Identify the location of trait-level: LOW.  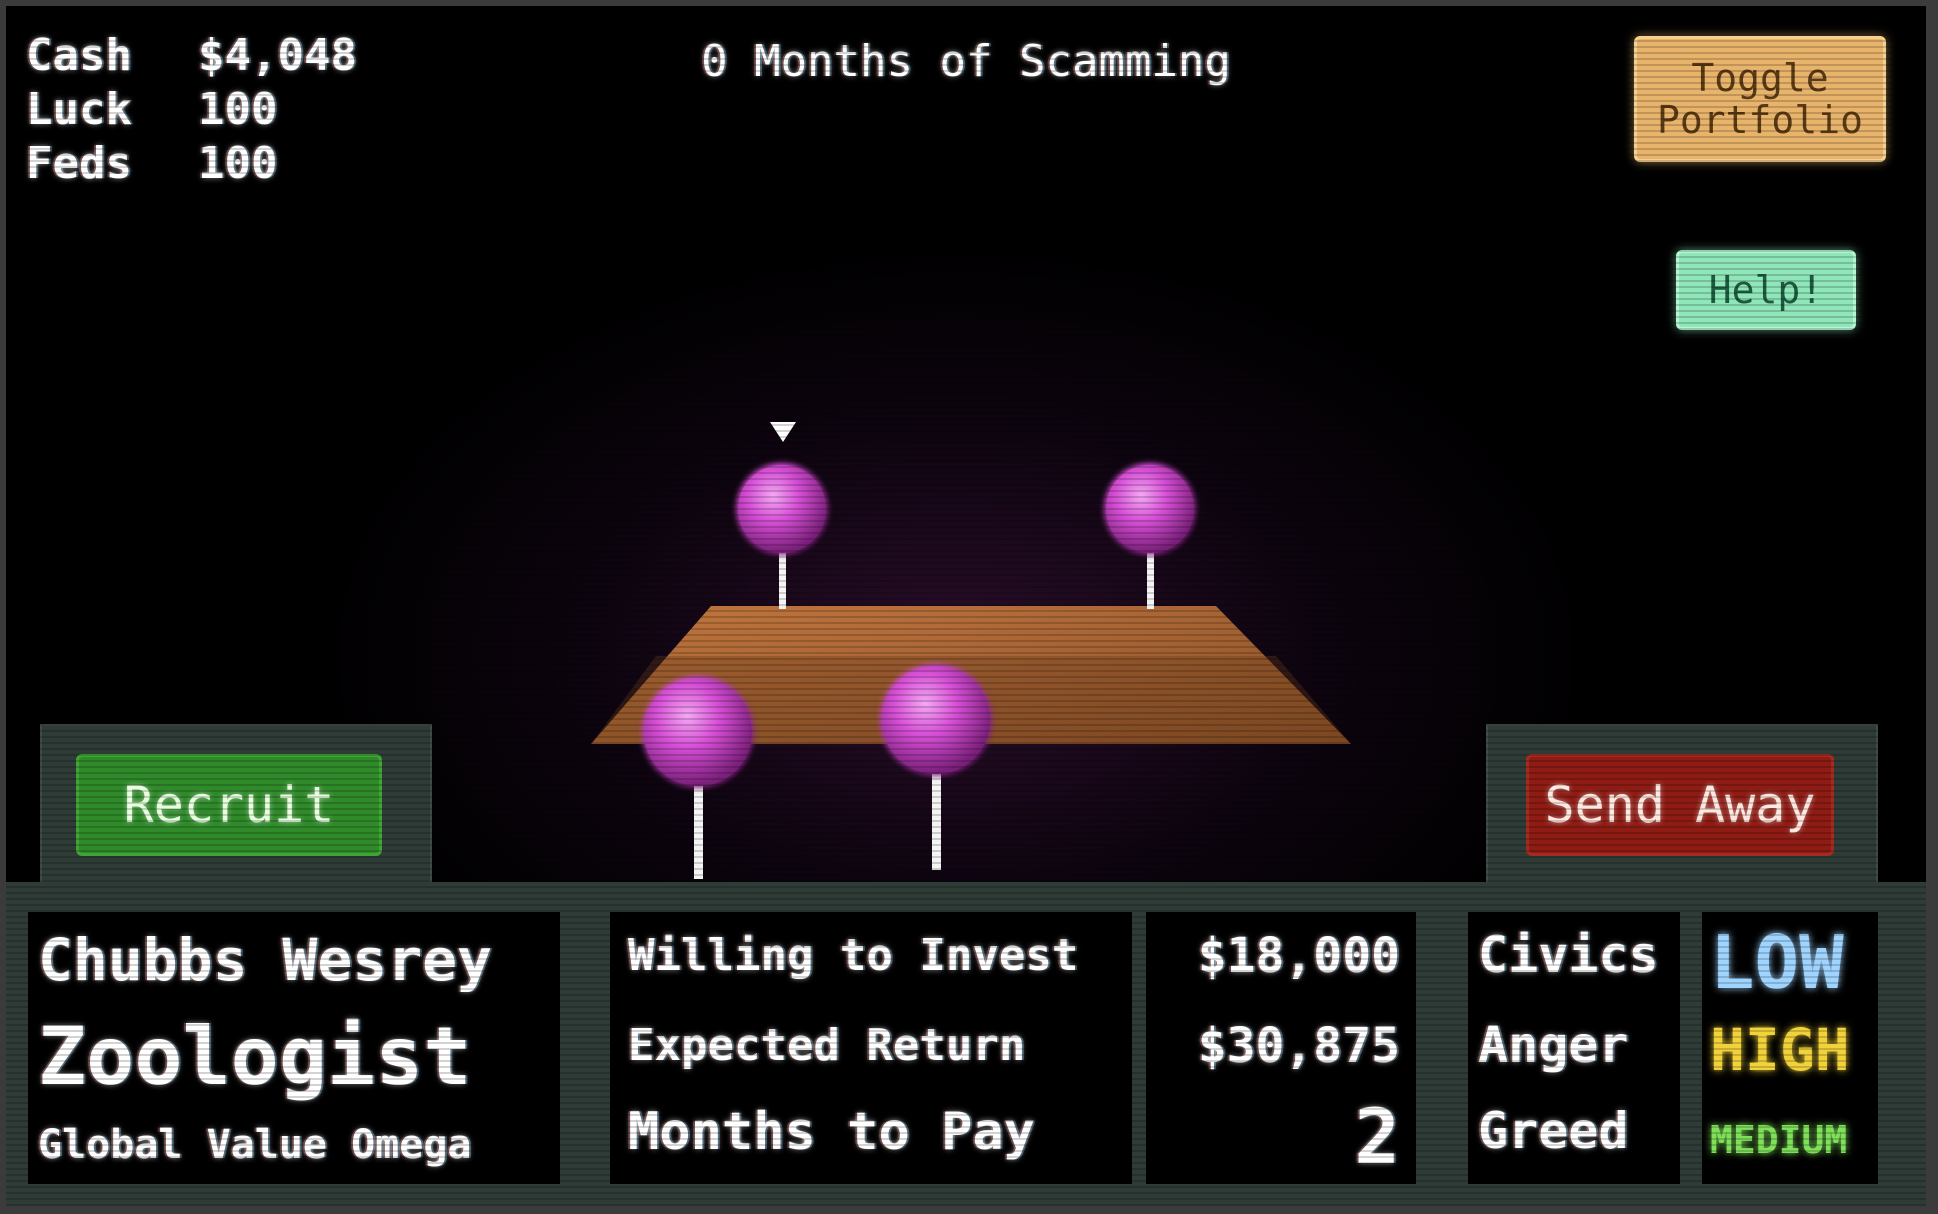
(1777, 963).